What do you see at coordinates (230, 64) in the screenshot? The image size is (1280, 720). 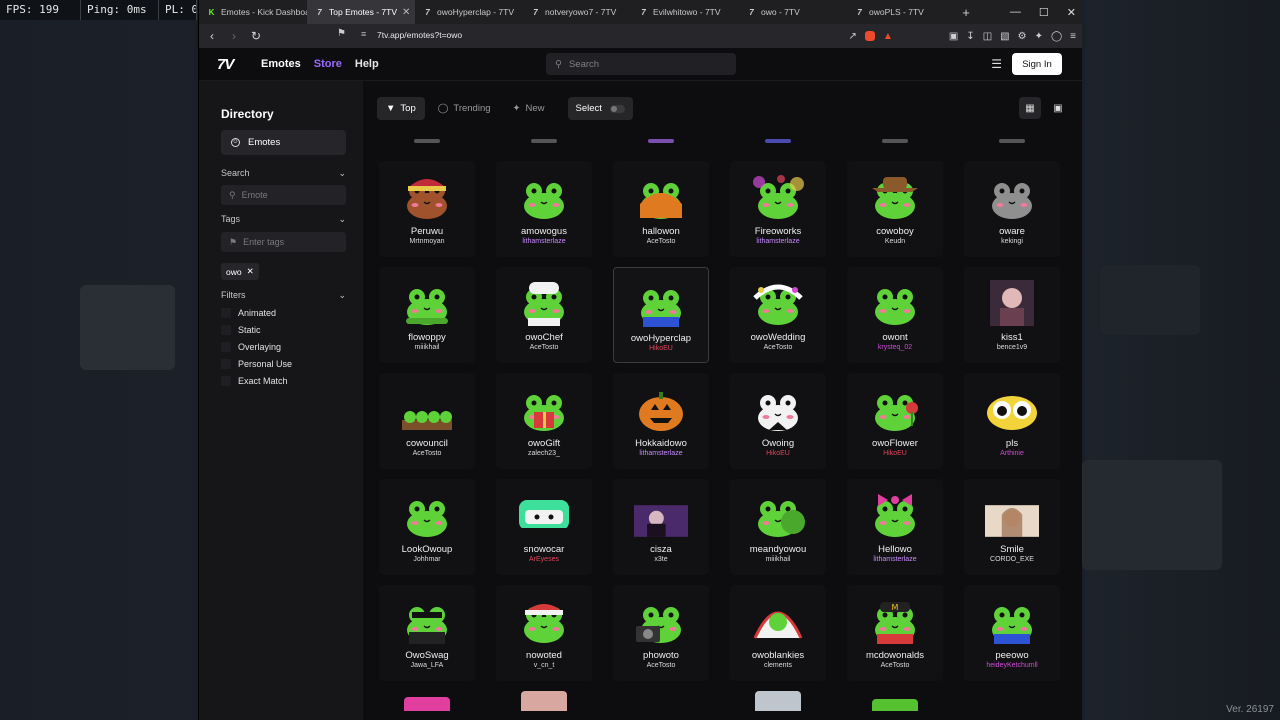 I see `7tv-logo: 7V` at bounding box center [230, 64].